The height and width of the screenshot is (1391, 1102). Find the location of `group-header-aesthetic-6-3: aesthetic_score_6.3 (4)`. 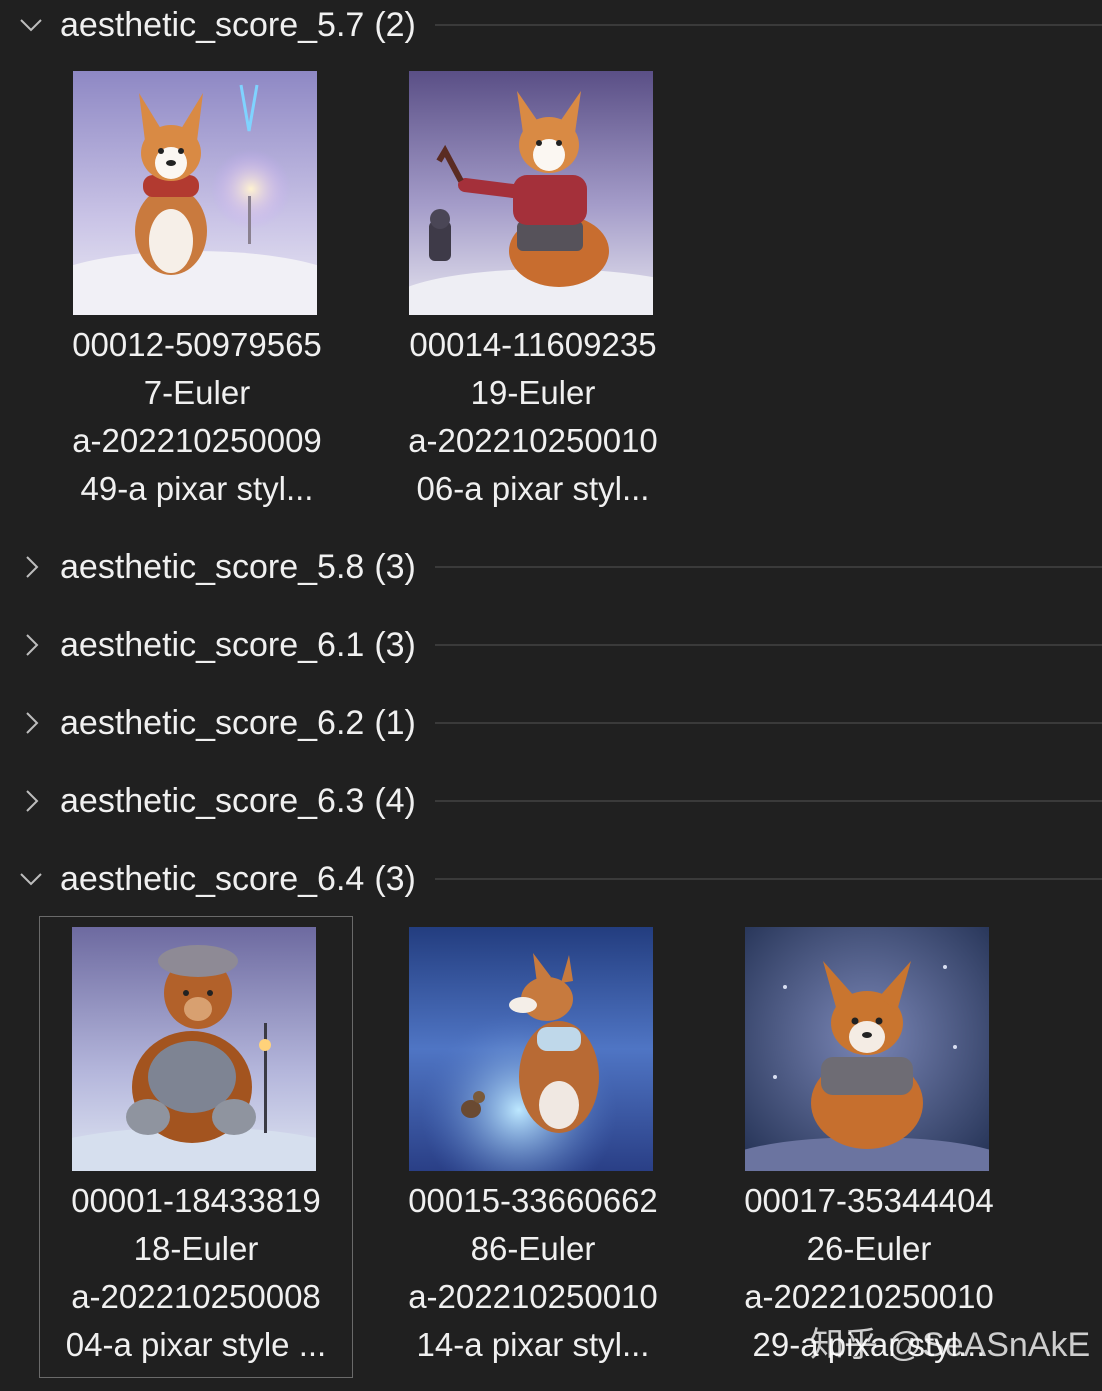

group-header-aesthetic-6-3: aesthetic_score_6.3 (4) is located at coordinates (551, 801).